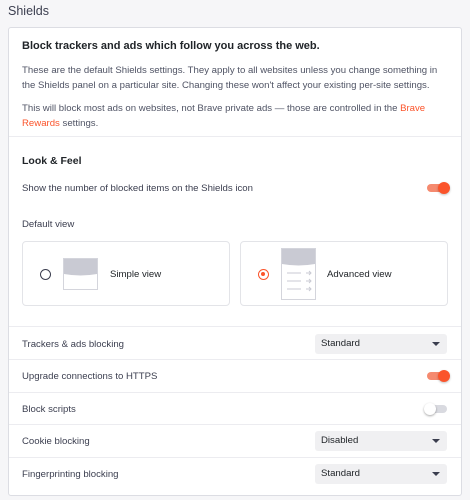  Describe the element at coordinates (52, 161) in the screenshot. I see `look-feel-heading: Look & Feel` at that location.